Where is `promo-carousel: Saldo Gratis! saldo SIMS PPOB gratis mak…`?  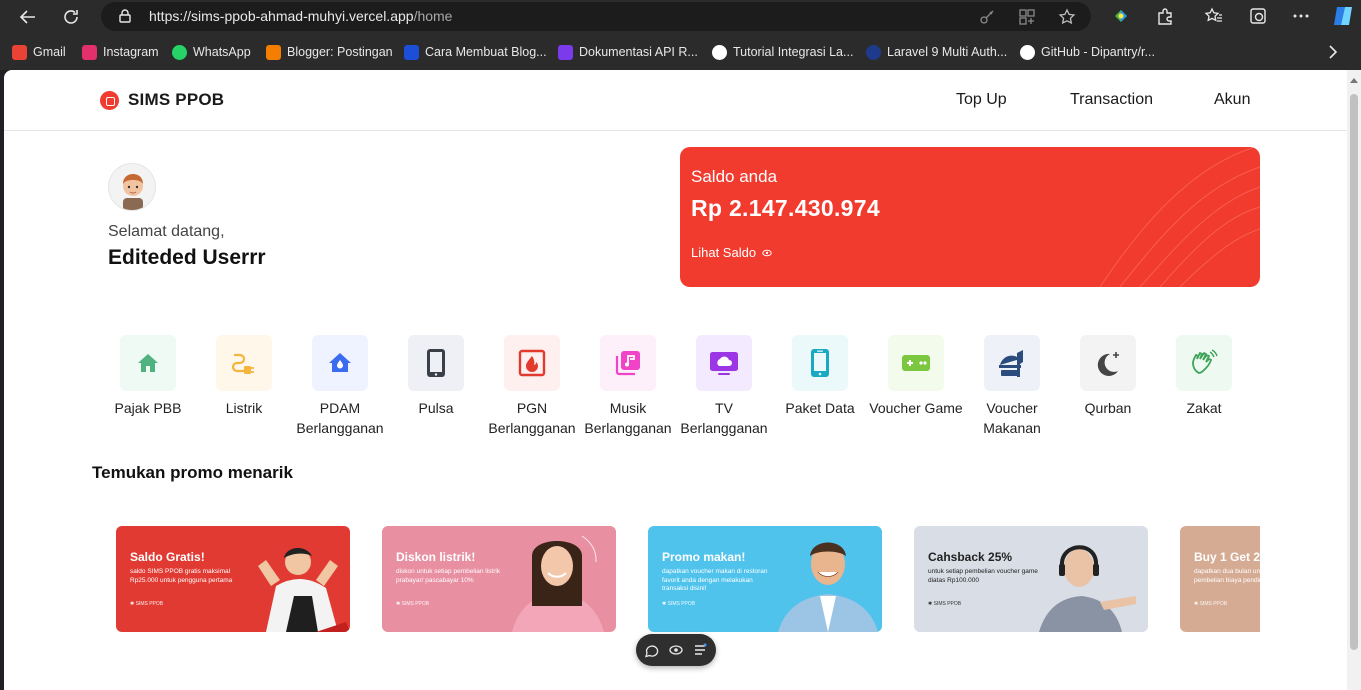 promo-carousel: Saldo Gratis! saldo SIMS PPOB gratis mak… is located at coordinates (688, 580).